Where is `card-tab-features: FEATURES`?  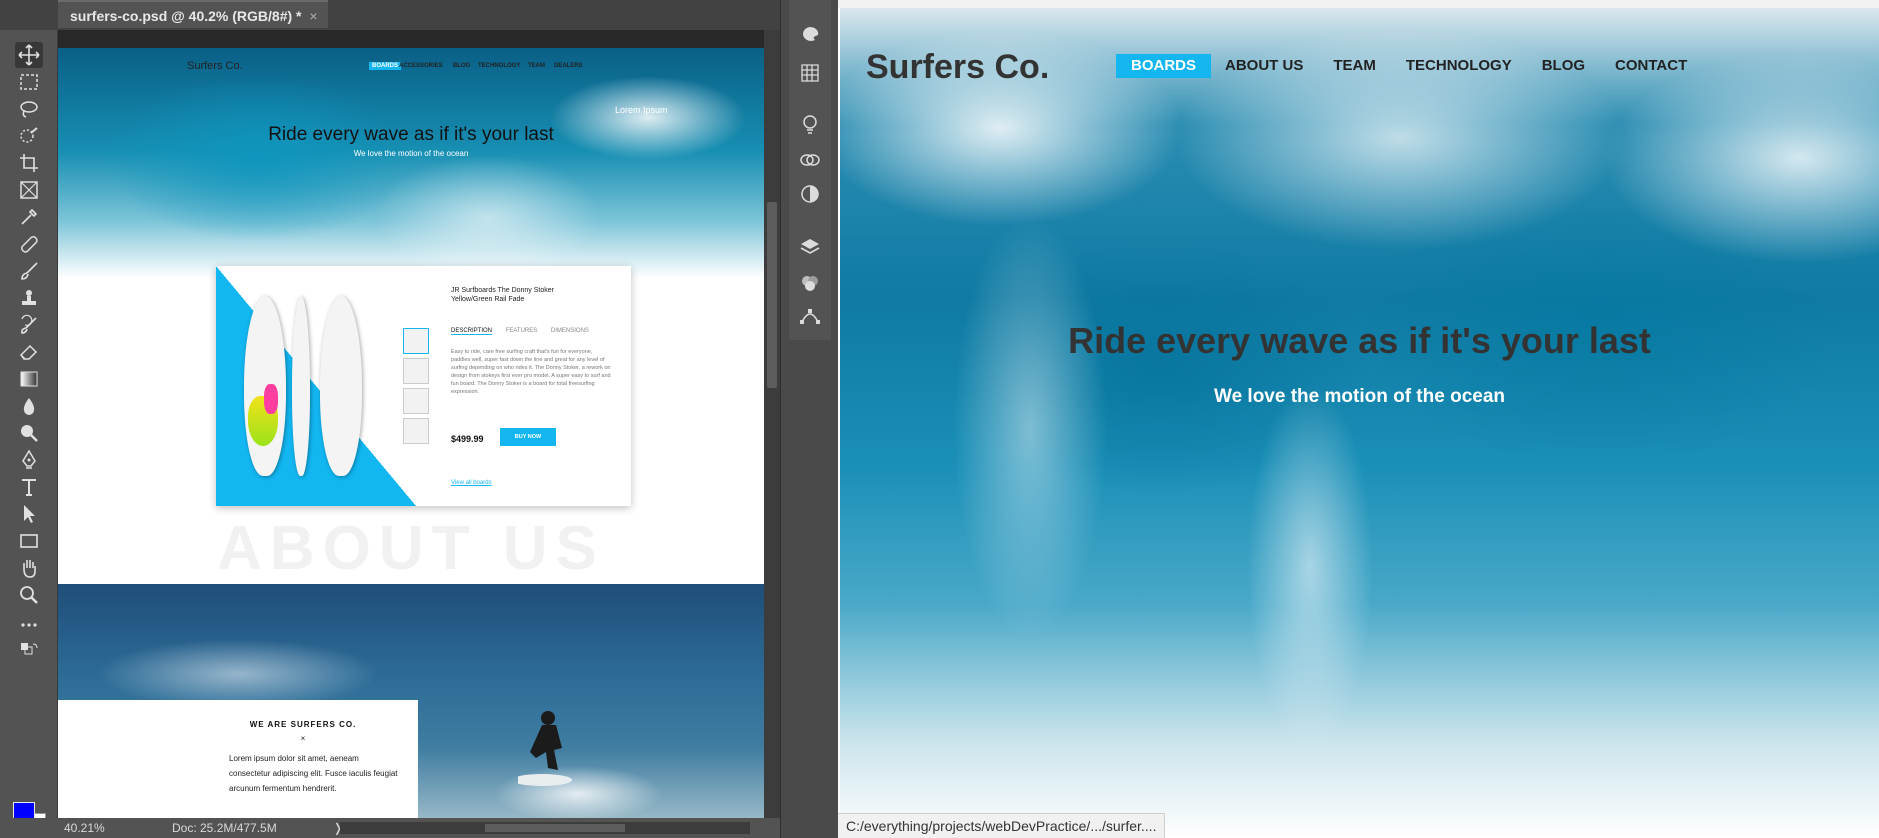 card-tab-features: FEATURES is located at coordinates (521, 331).